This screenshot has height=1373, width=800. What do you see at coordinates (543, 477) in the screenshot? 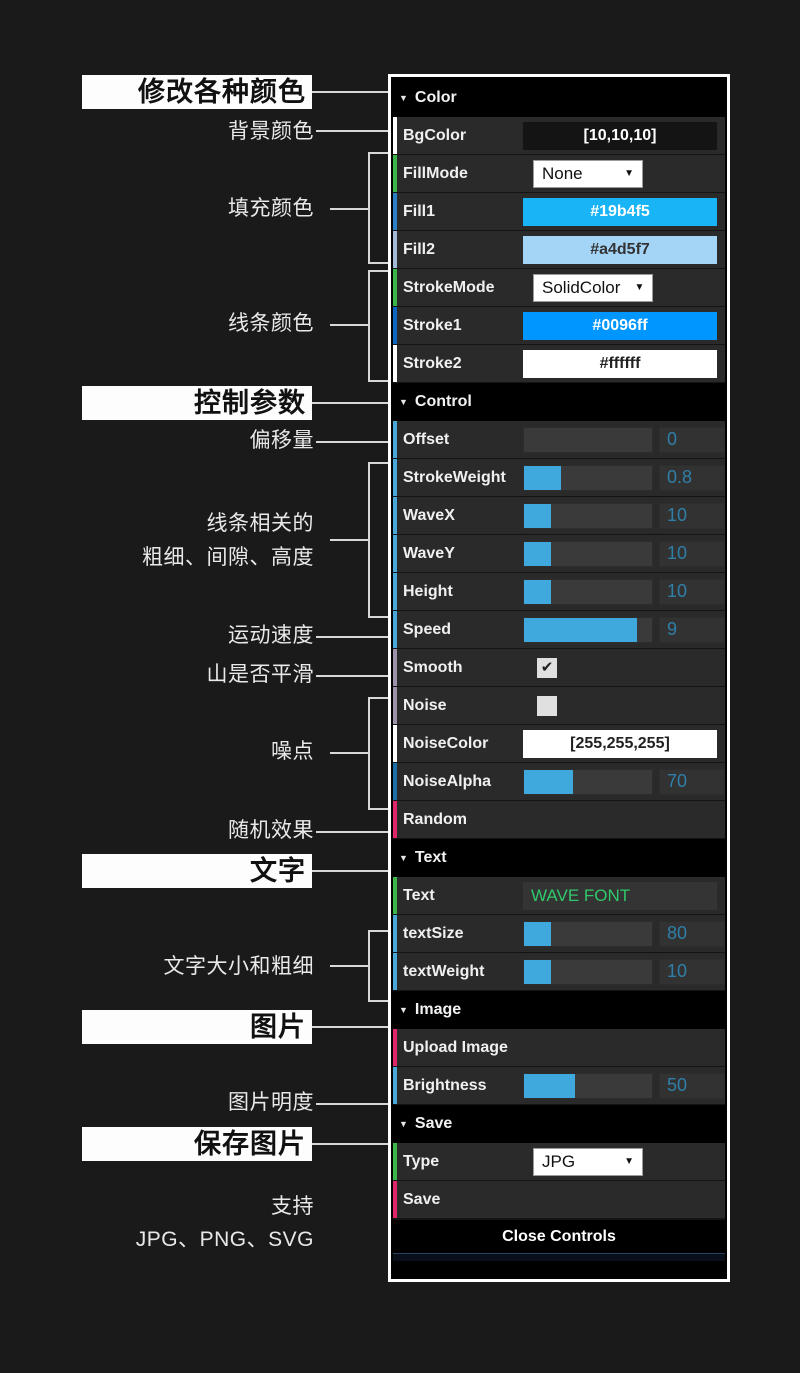
I see `slider-fill` at bounding box center [543, 477].